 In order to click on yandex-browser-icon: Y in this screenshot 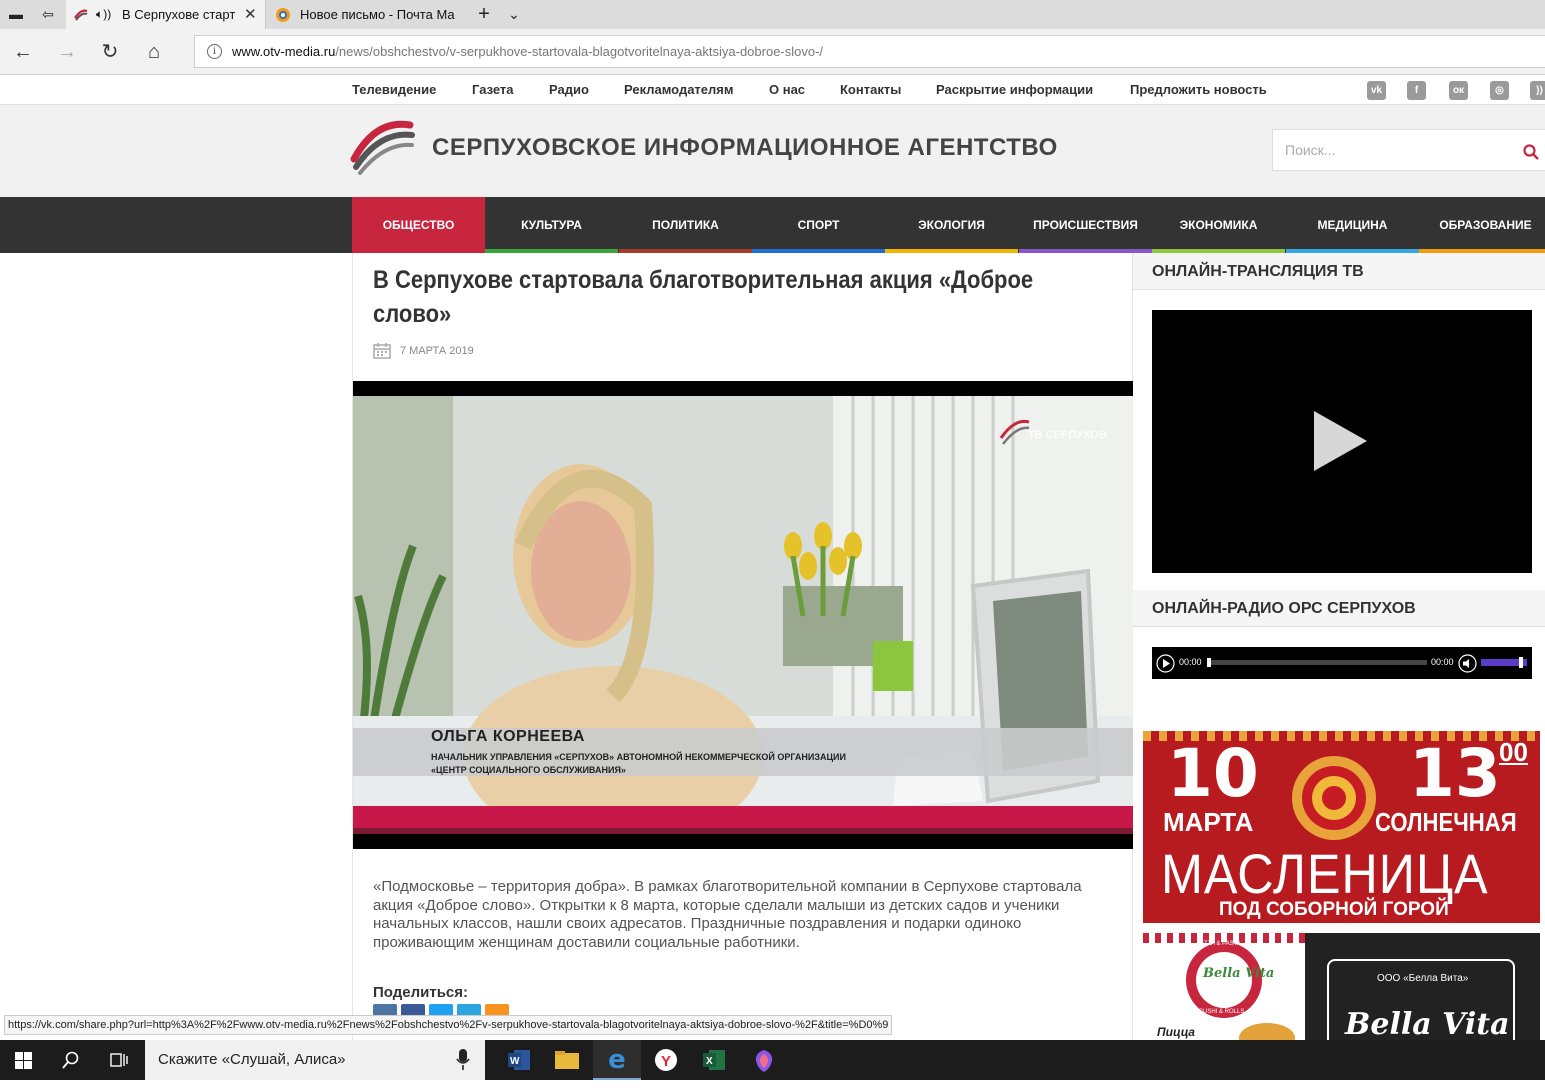, I will do `click(666, 1060)`.